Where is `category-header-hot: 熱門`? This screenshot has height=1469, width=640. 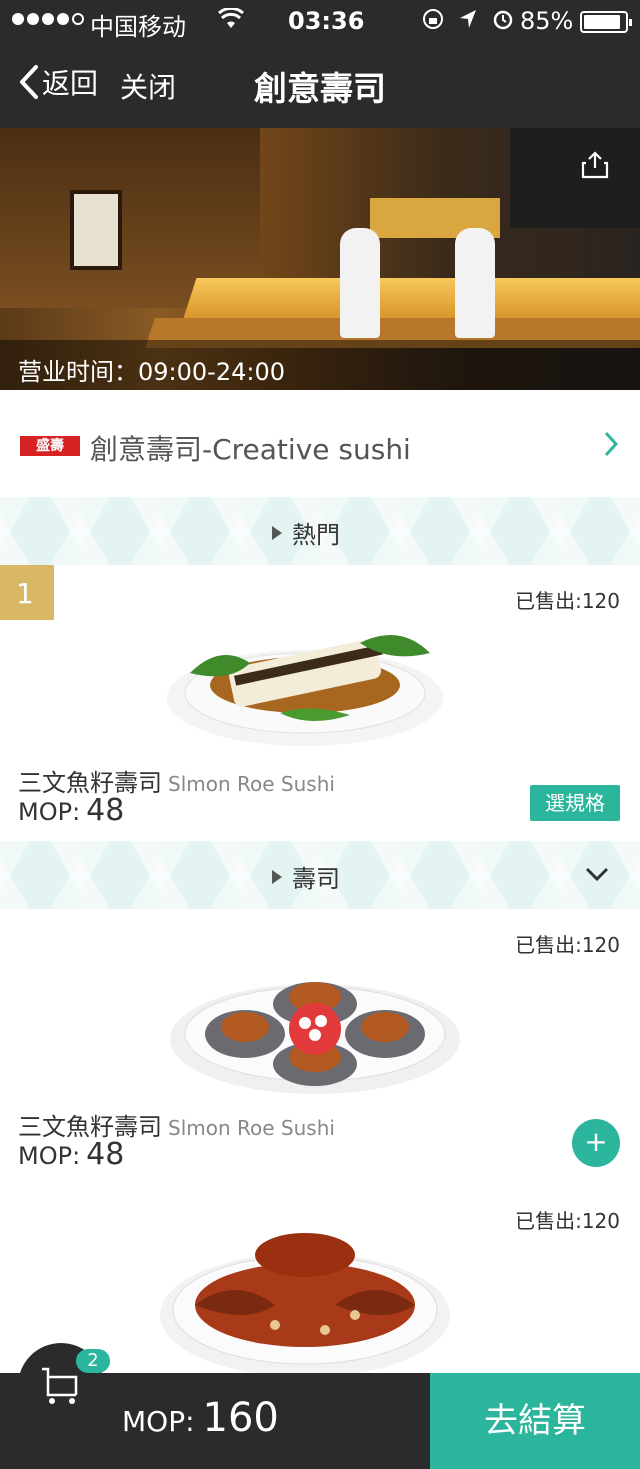
category-header-hot: 熱門 is located at coordinates (320, 531).